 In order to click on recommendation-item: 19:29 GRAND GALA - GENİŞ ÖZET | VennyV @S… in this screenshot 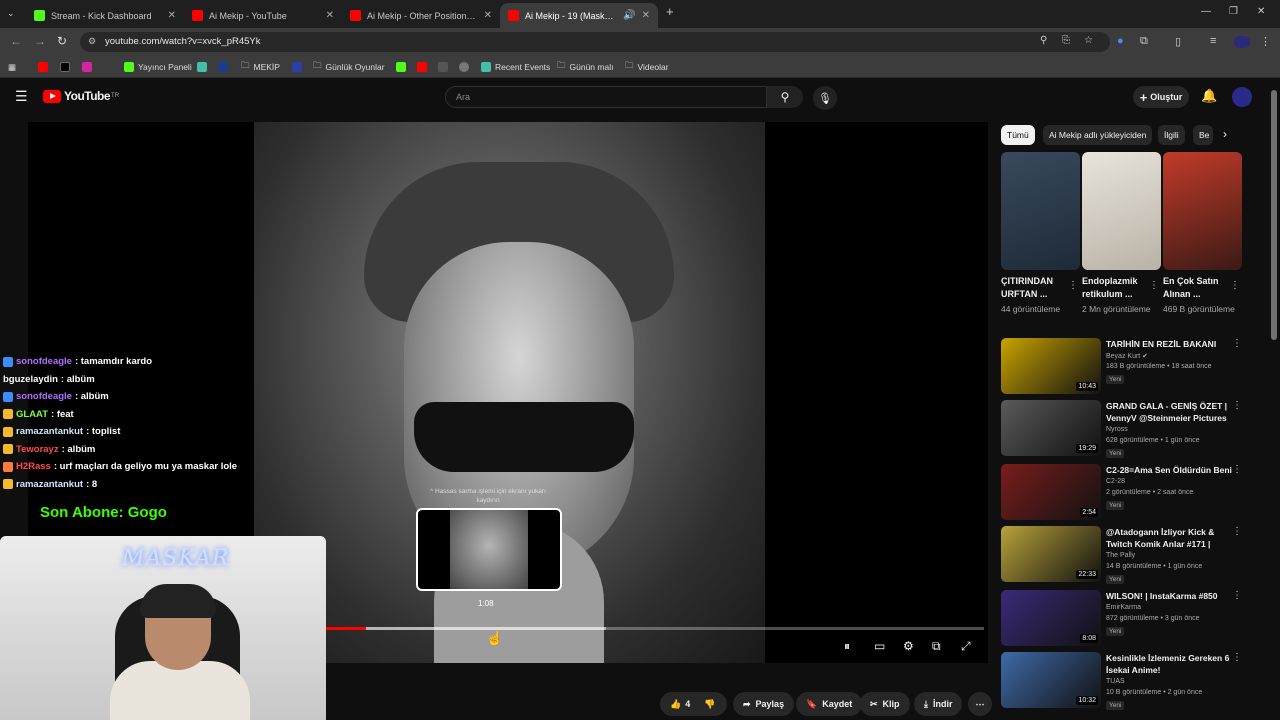, I will do `click(1126, 429)`.